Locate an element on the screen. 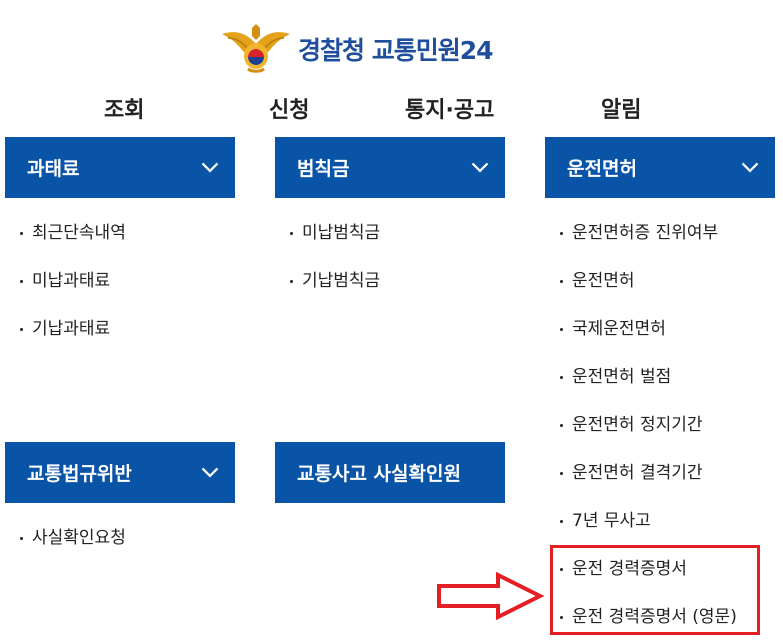 Image resolution: width=783 pixels, height=644 pixels. site-title: 경찰청 교통민원24 is located at coordinates (396, 50).